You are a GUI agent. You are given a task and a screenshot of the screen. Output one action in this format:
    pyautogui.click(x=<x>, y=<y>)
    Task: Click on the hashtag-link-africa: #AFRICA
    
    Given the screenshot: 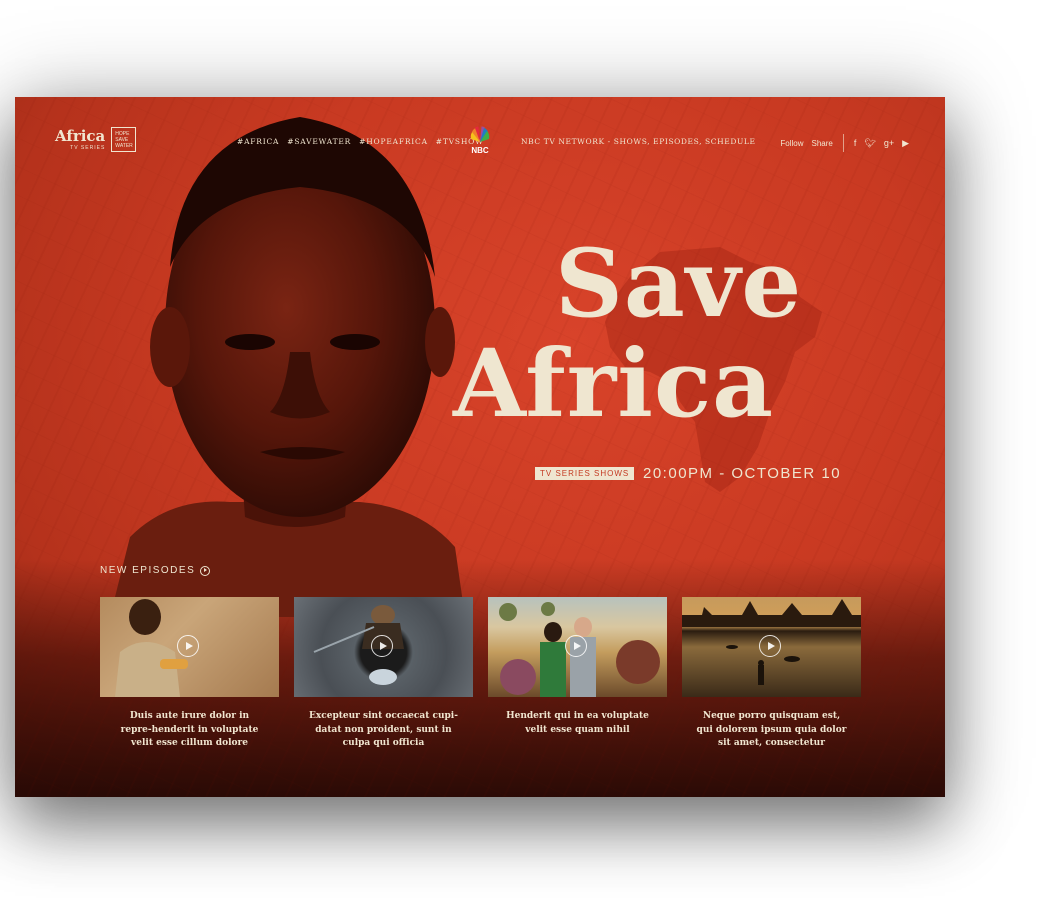 What is the action you would take?
    pyautogui.click(x=258, y=141)
    